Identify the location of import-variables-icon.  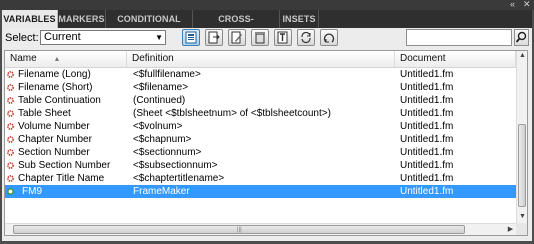
(214, 37).